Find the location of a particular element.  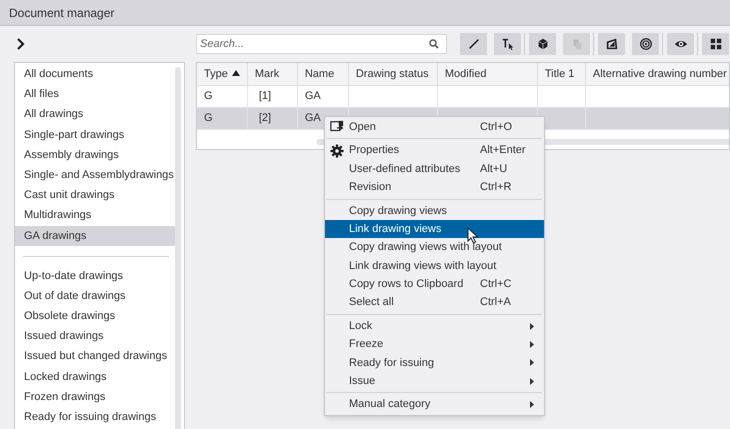

grid-button is located at coordinates (715, 44).